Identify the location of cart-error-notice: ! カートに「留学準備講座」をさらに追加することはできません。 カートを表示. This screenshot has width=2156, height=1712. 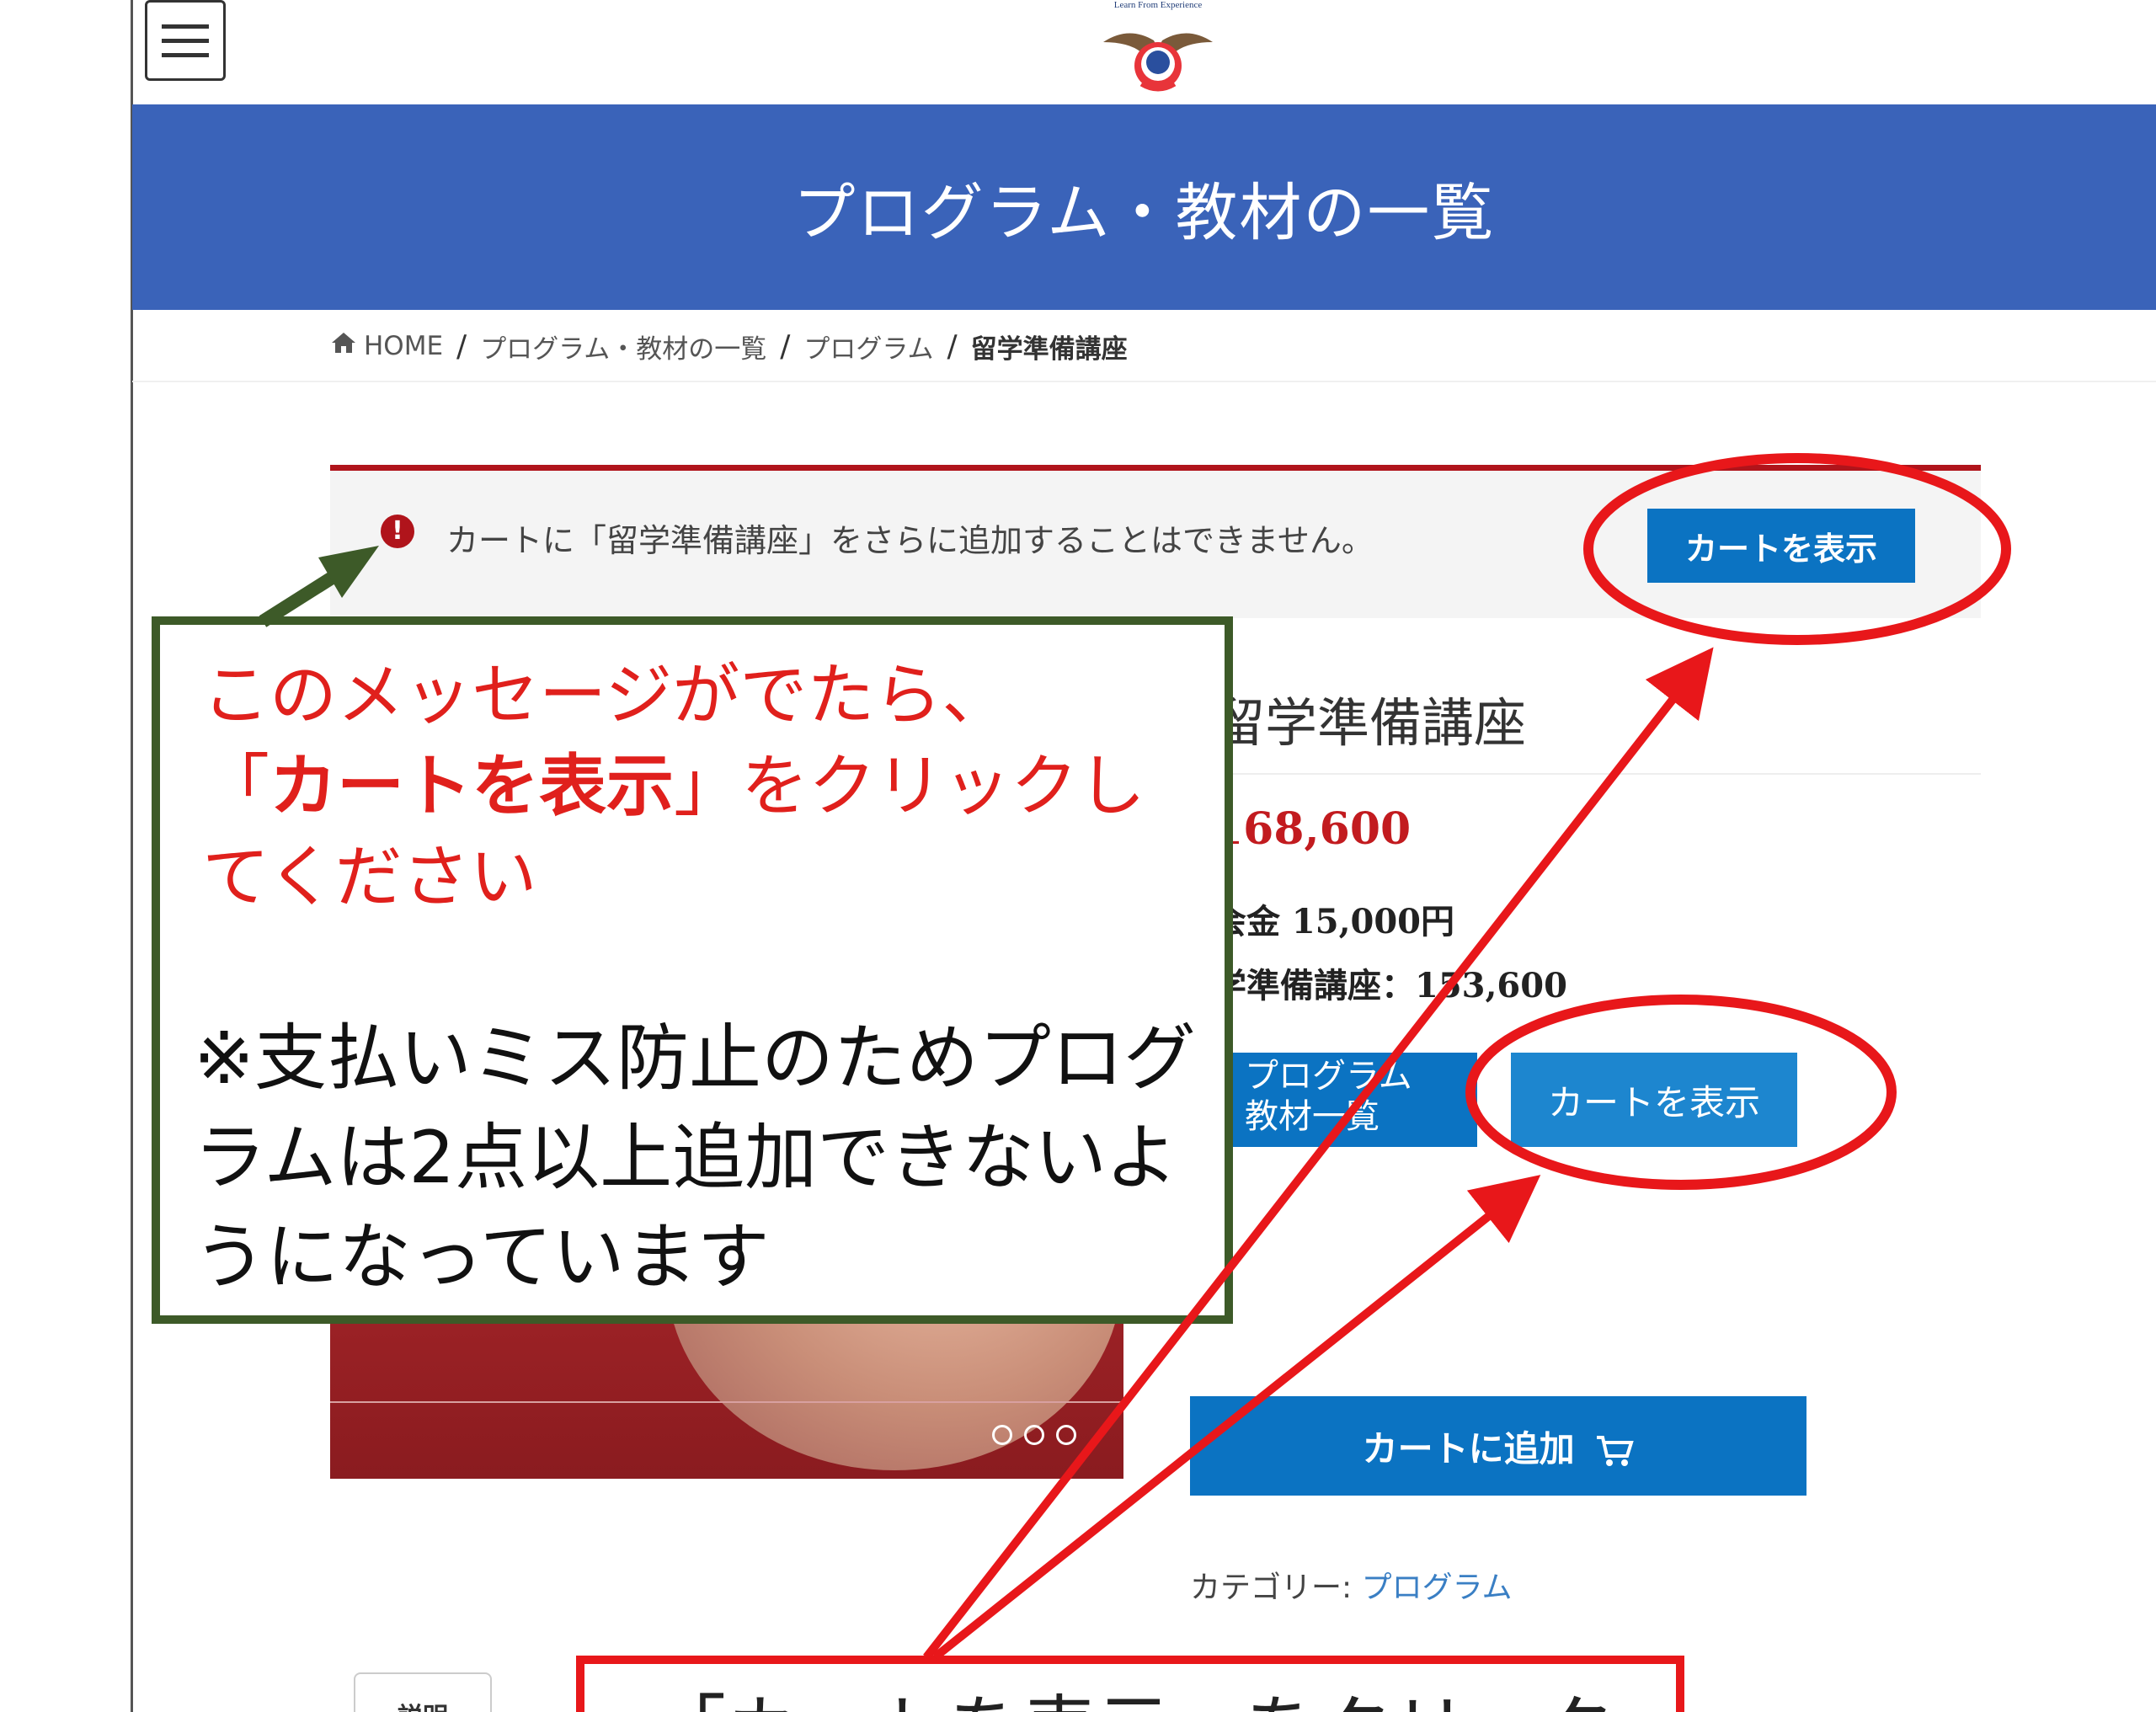
(1155, 541).